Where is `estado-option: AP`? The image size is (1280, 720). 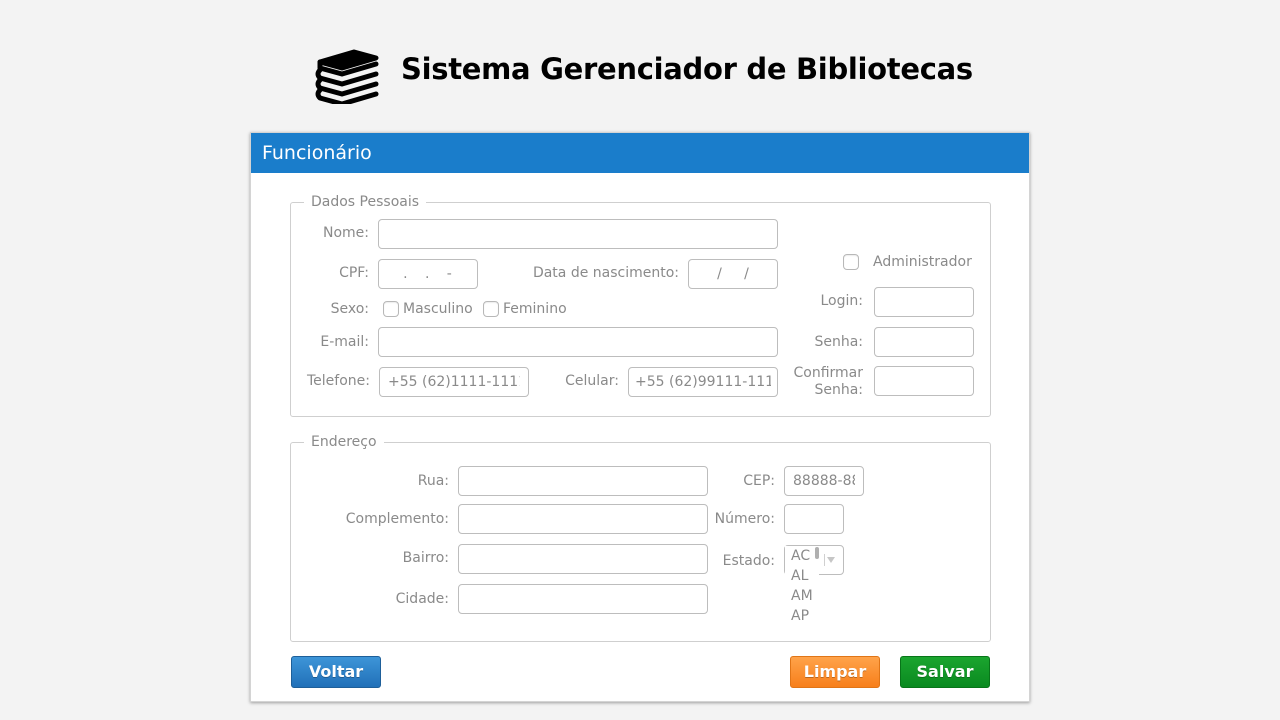 estado-option: AP is located at coordinates (802, 616).